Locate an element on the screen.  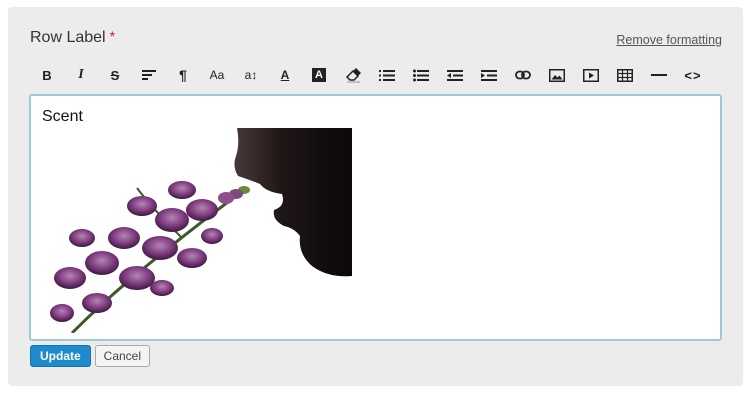
table-icon is located at coordinates (625, 75).